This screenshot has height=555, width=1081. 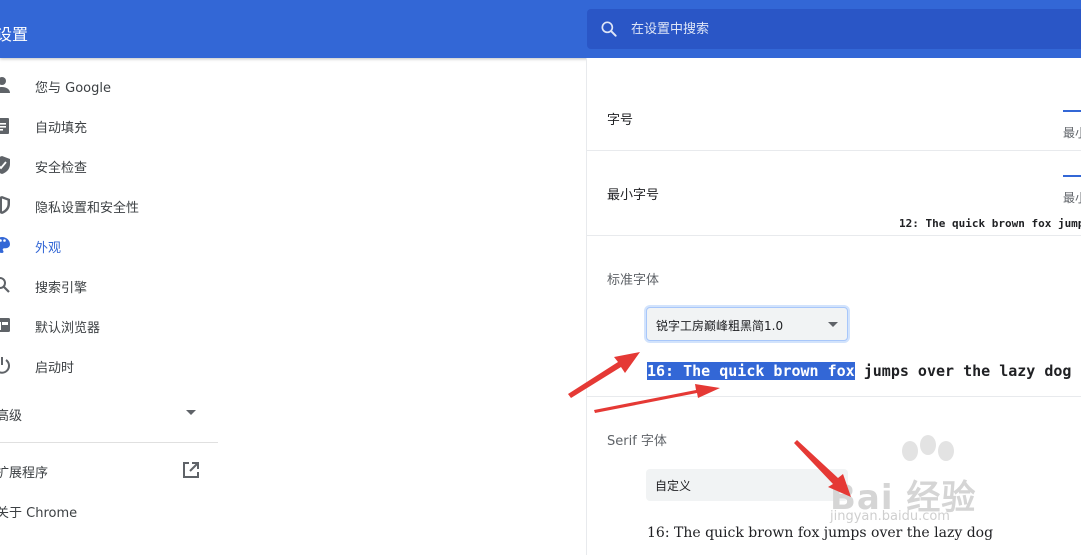 What do you see at coordinates (5, 205) in the screenshot?
I see `shield-icon` at bounding box center [5, 205].